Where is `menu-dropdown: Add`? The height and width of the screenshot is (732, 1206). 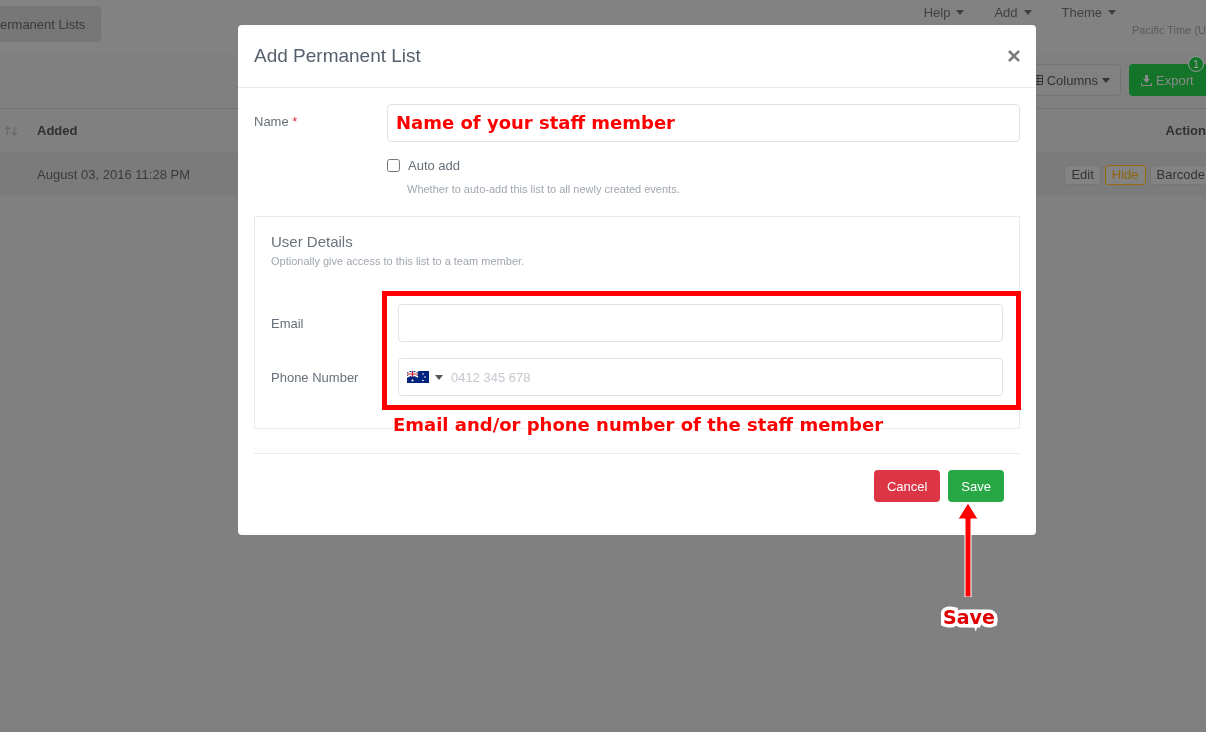 menu-dropdown: Add is located at coordinates (1013, 12).